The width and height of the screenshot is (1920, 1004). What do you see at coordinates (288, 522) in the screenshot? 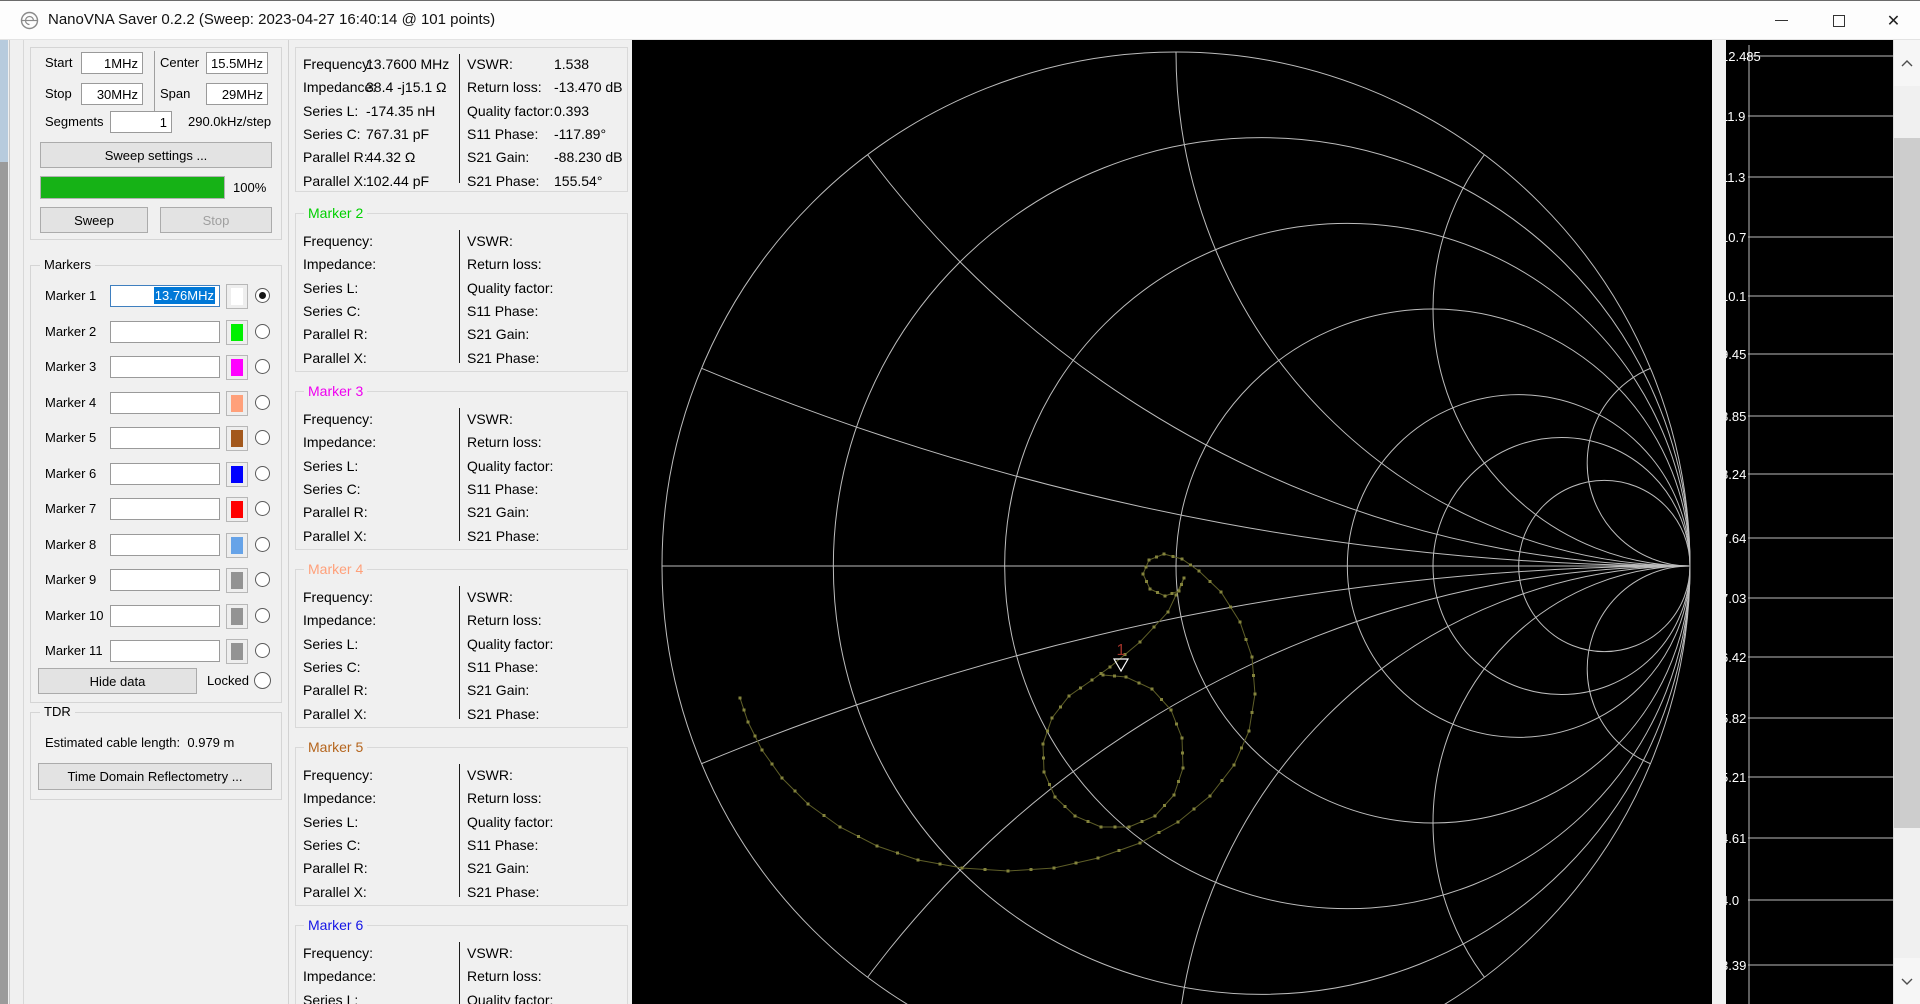
I see `panel-separator` at bounding box center [288, 522].